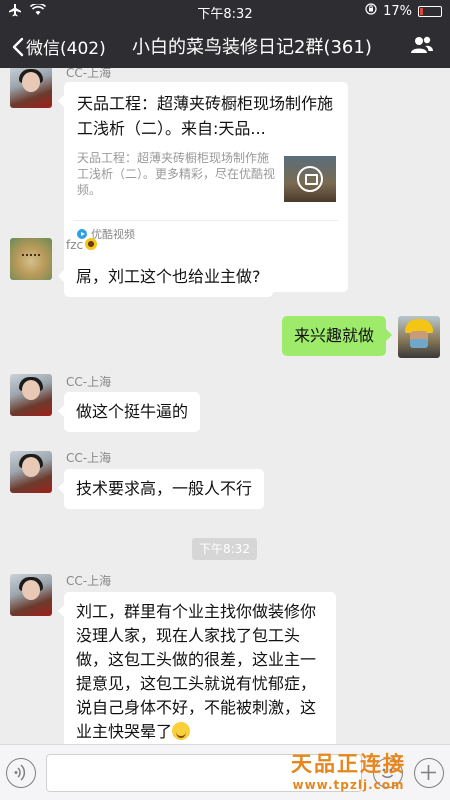 This screenshot has height=800, width=450. Describe the element at coordinates (422, 47) in the screenshot. I see `group-members-icon` at that location.